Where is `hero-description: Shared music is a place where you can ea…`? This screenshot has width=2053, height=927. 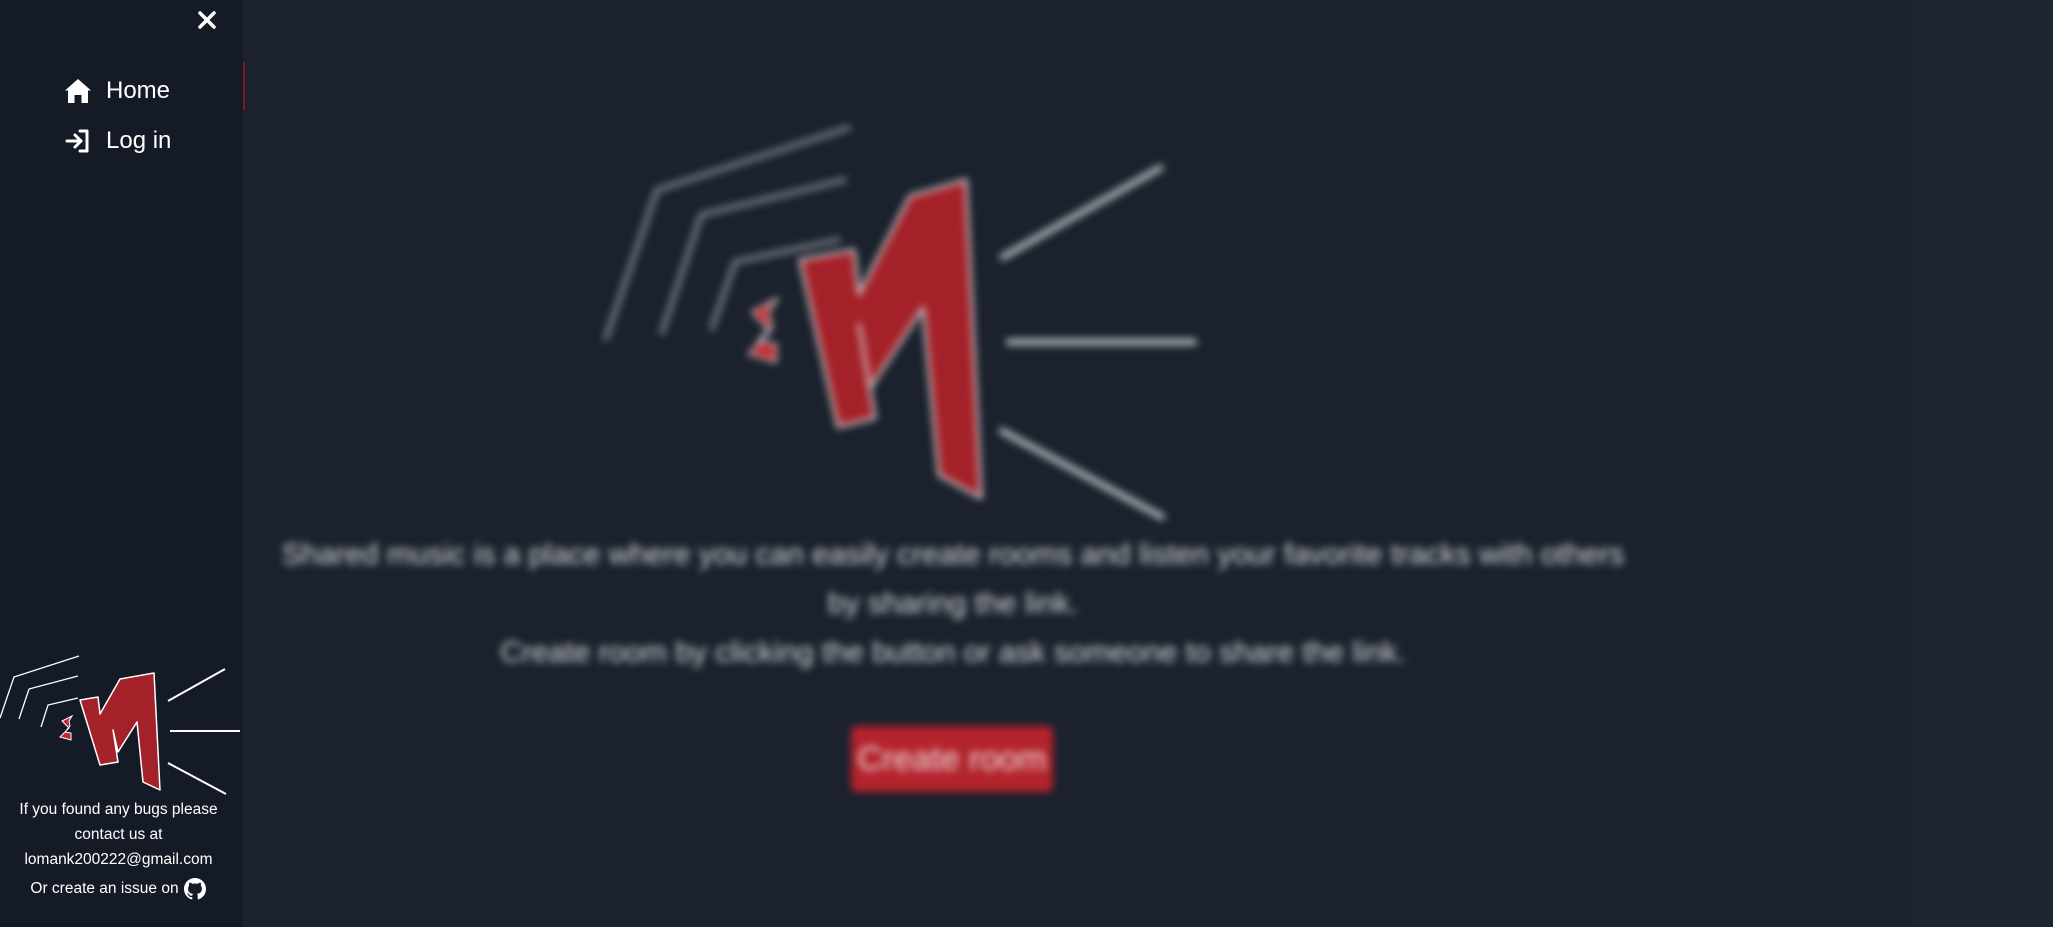
hero-description: Shared music is a place where you can ea… is located at coordinates (953, 603).